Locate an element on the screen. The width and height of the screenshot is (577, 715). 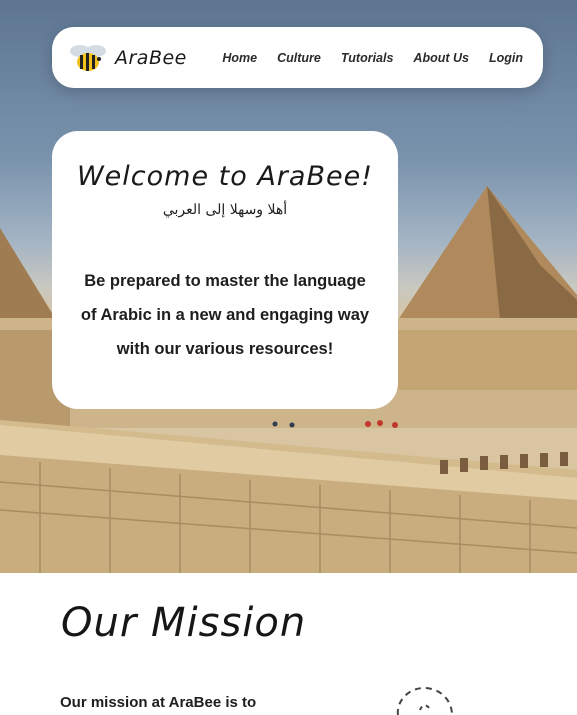
nav-links: Home Culture Tutorials About Us Login is located at coordinates (372, 58).